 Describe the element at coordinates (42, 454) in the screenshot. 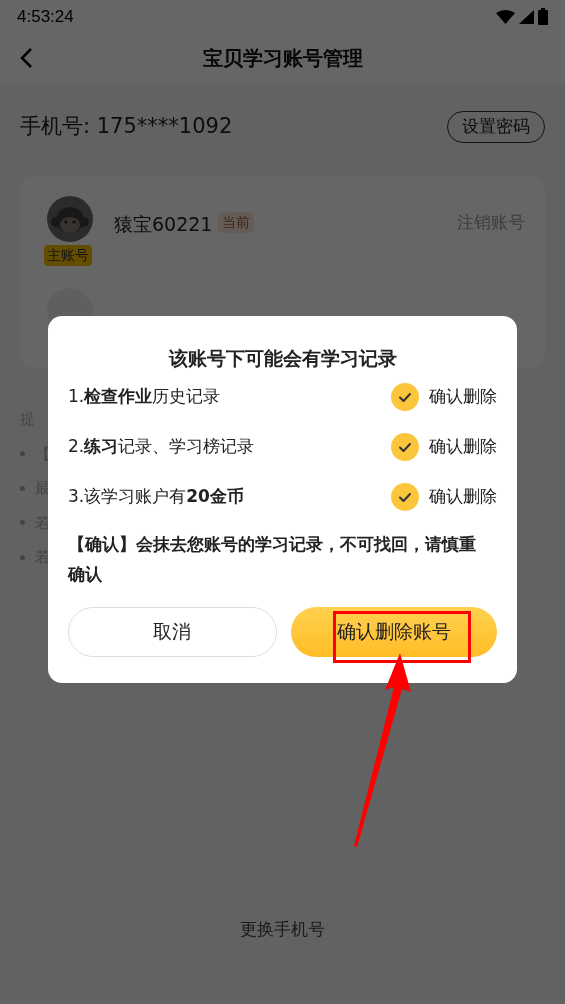

I see `tip-text: 【` at that location.